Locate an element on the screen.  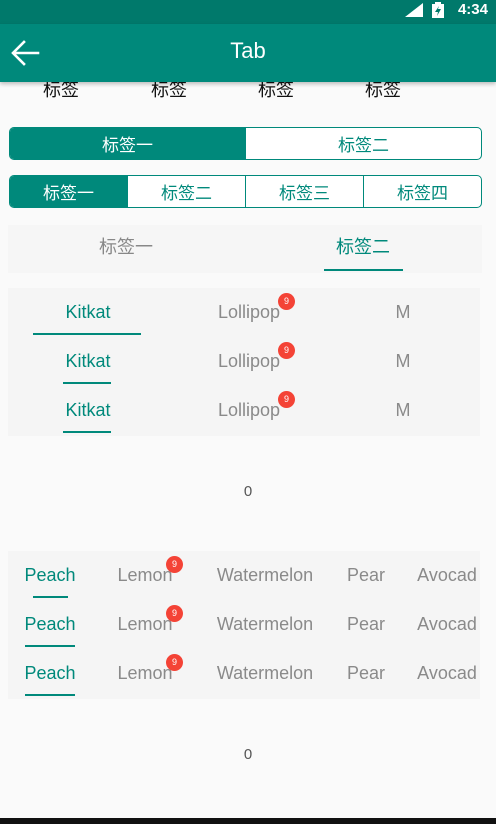
plain-tab-bar: 标签一 标签二 is located at coordinates (245, 249).